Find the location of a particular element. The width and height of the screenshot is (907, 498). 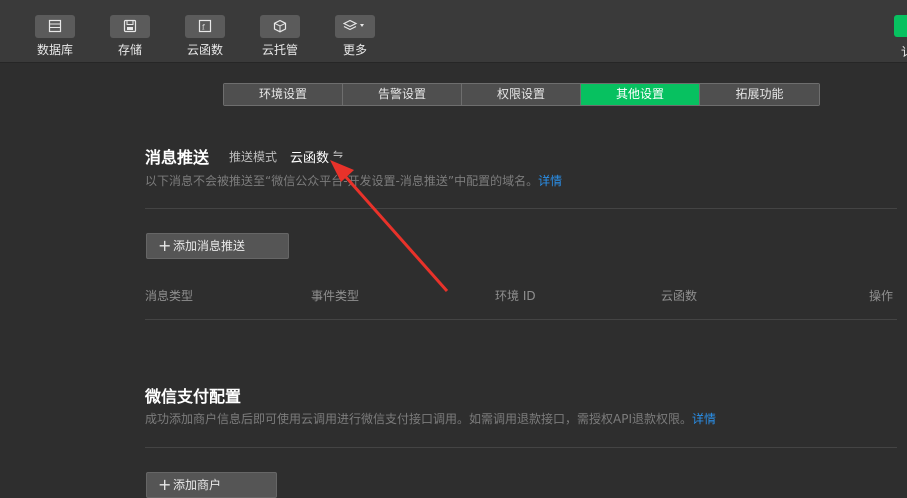

annotation-arrow is located at coordinates (389, 226).